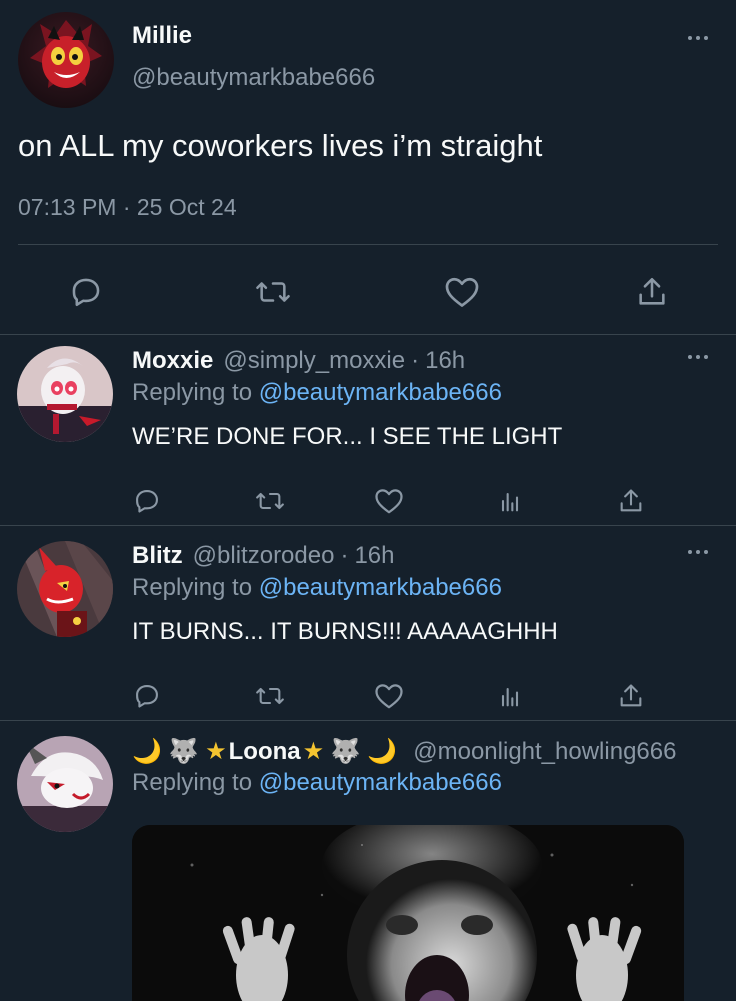 This screenshot has height=1001, width=736. Describe the element at coordinates (157, 556) in the screenshot. I see `reply-author-name: Blitz` at that location.